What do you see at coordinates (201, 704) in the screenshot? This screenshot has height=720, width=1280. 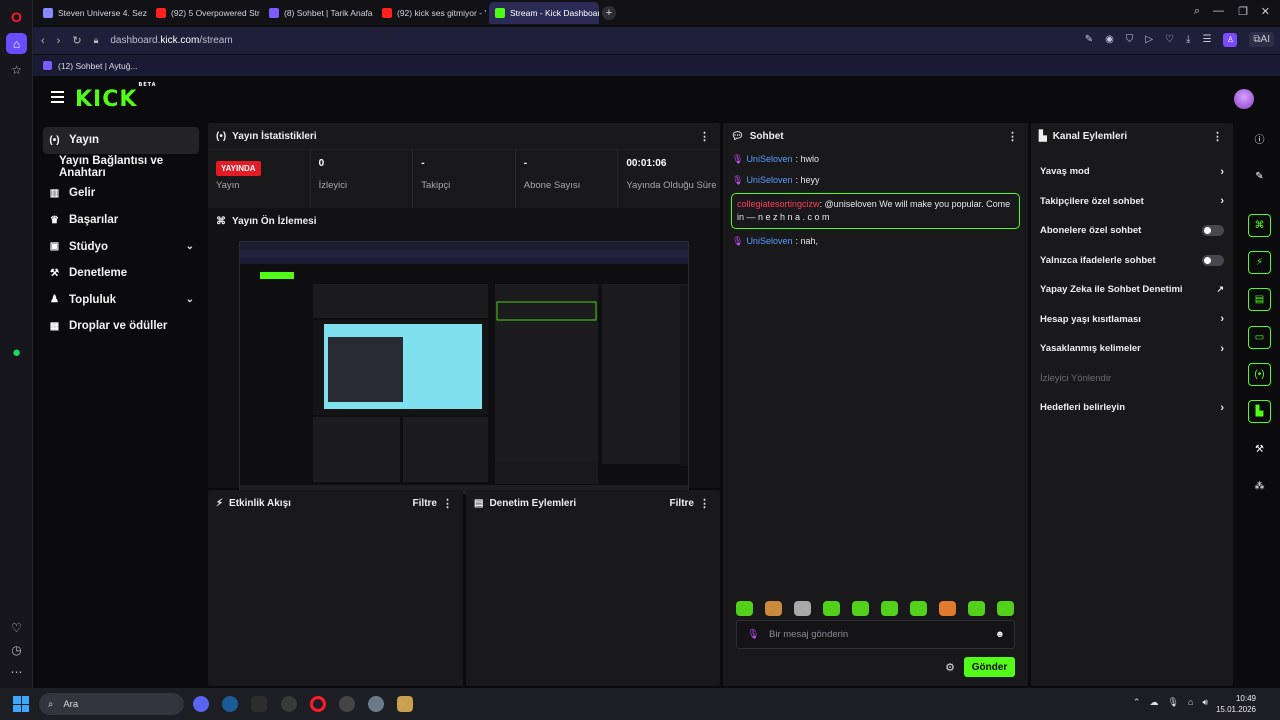 I see `discord-icon` at bounding box center [201, 704].